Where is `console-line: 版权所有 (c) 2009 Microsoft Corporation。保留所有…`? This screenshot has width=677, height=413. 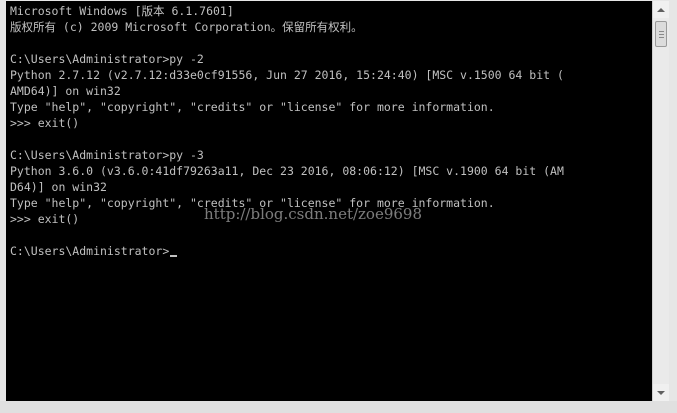 console-line: 版权所有 (c) 2009 Microsoft Corporation。保留所有… is located at coordinates (186, 27).